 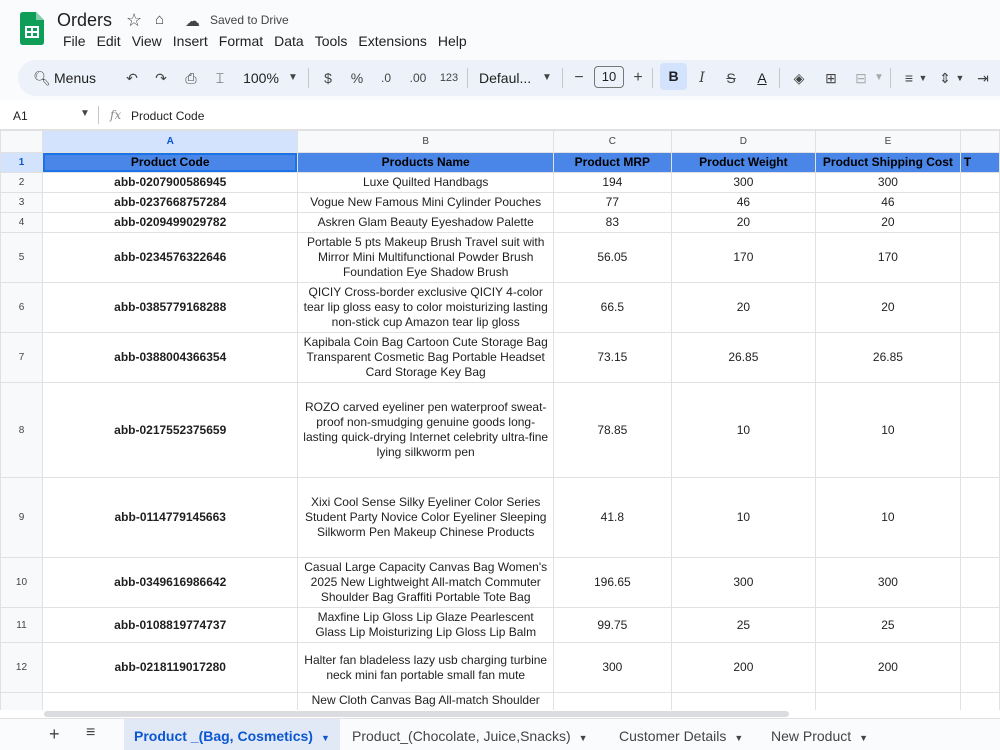 What do you see at coordinates (945, 78) in the screenshot?
I see `vertical-align-icon: ⇕` at bounding box center [945, 78].